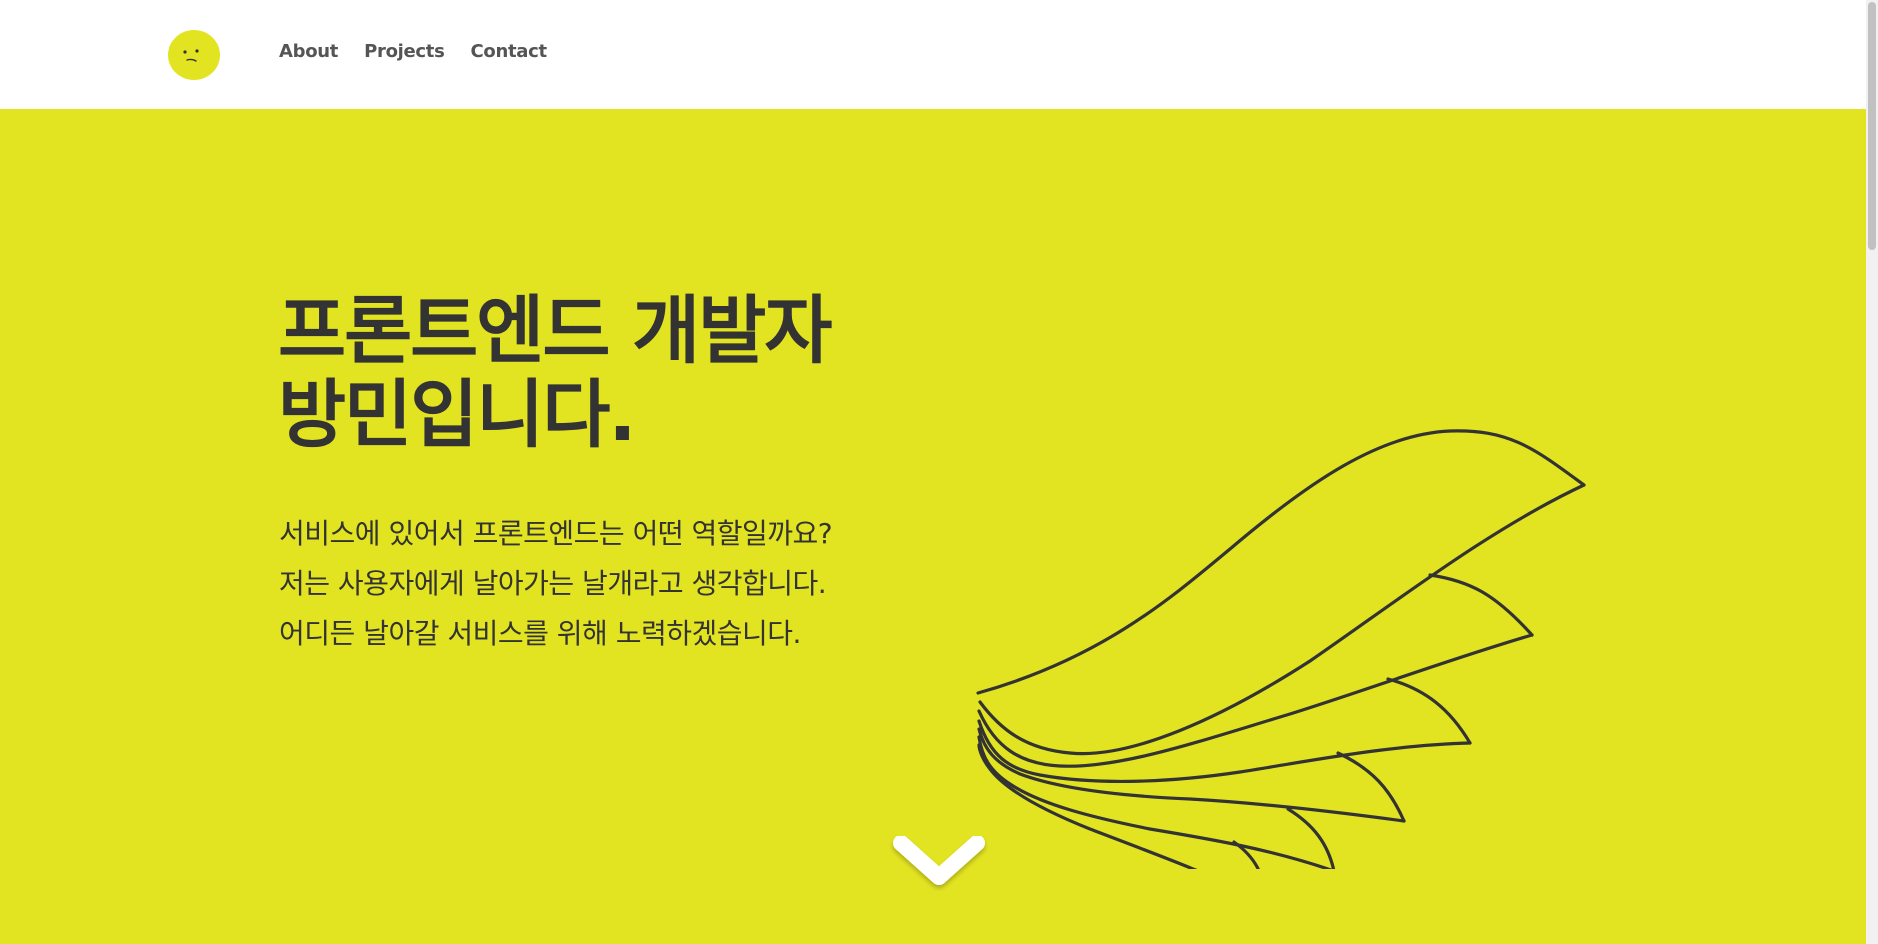 This screenshot has width=1878, height=944. What do you see at coordinates (509, 51) in the screenshot?
I see `nav-contact: Contact` at bounding box center [509, 51].